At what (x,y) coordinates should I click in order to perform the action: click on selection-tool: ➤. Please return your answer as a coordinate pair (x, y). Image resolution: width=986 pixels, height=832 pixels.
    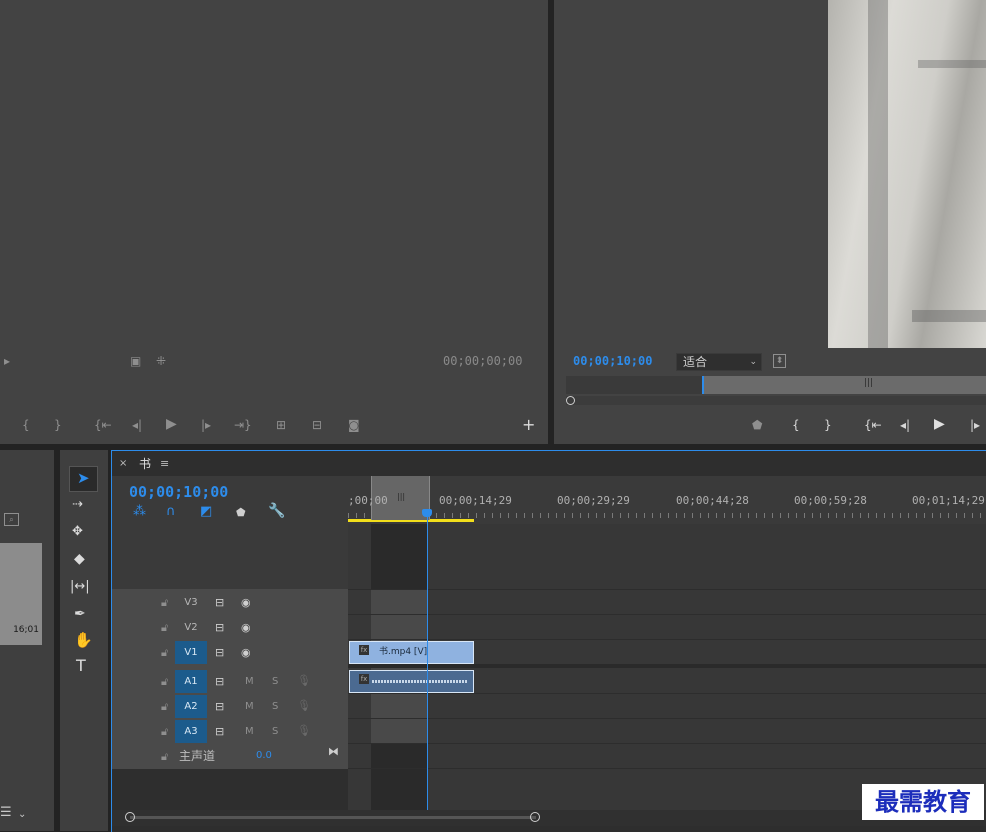
    Looking at the image, I should click on (83, 479).